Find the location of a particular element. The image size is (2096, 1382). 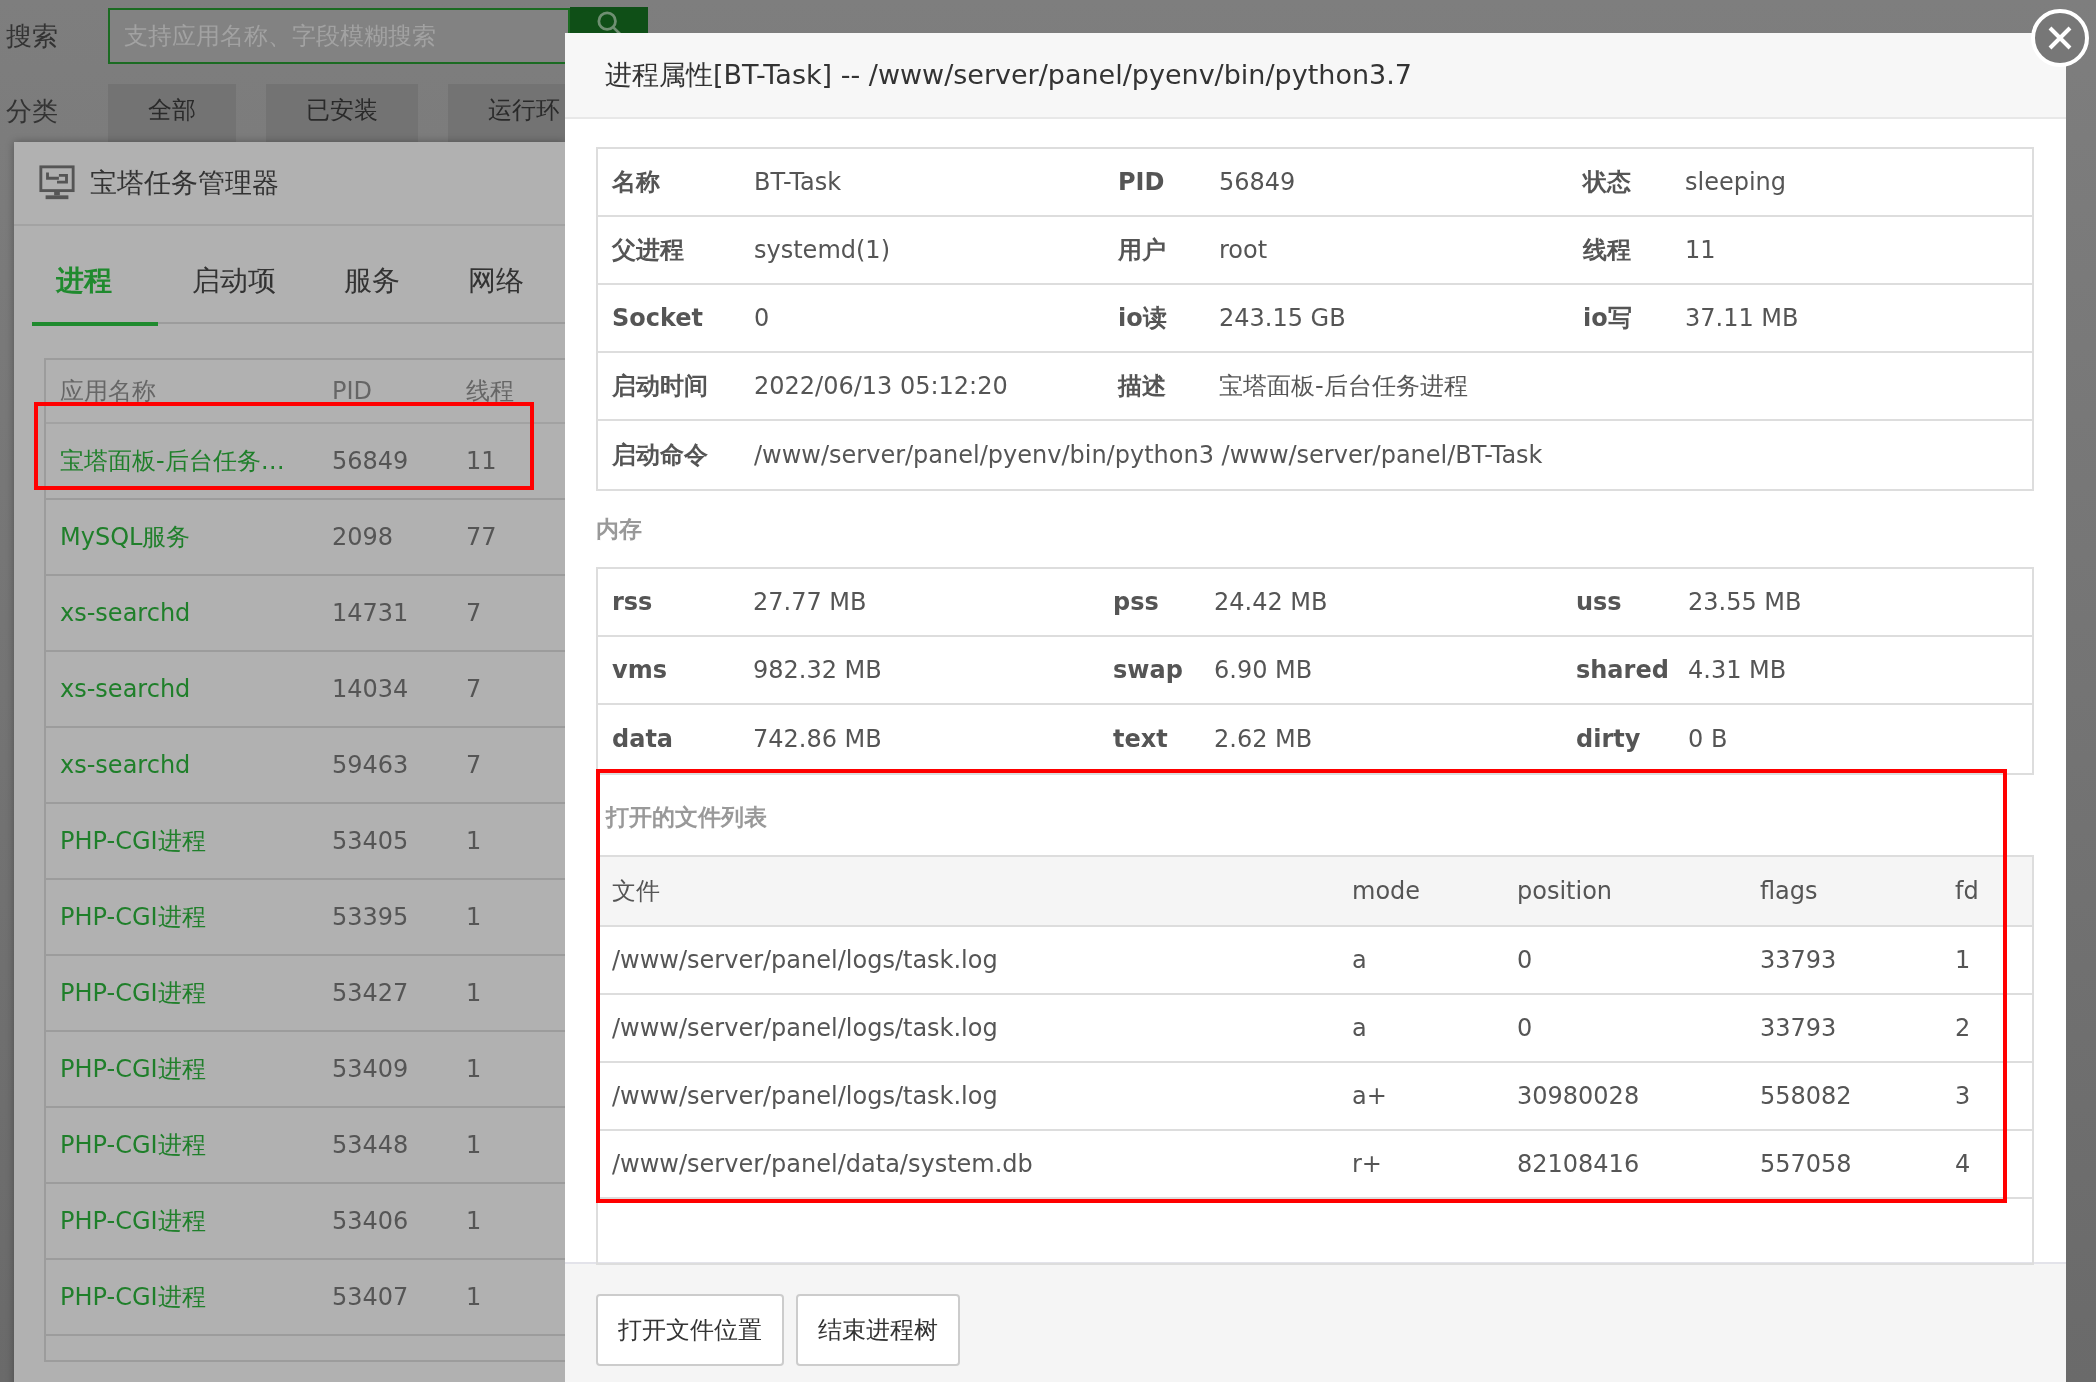

tab: 启动项 is located at coordinates (234, 281).